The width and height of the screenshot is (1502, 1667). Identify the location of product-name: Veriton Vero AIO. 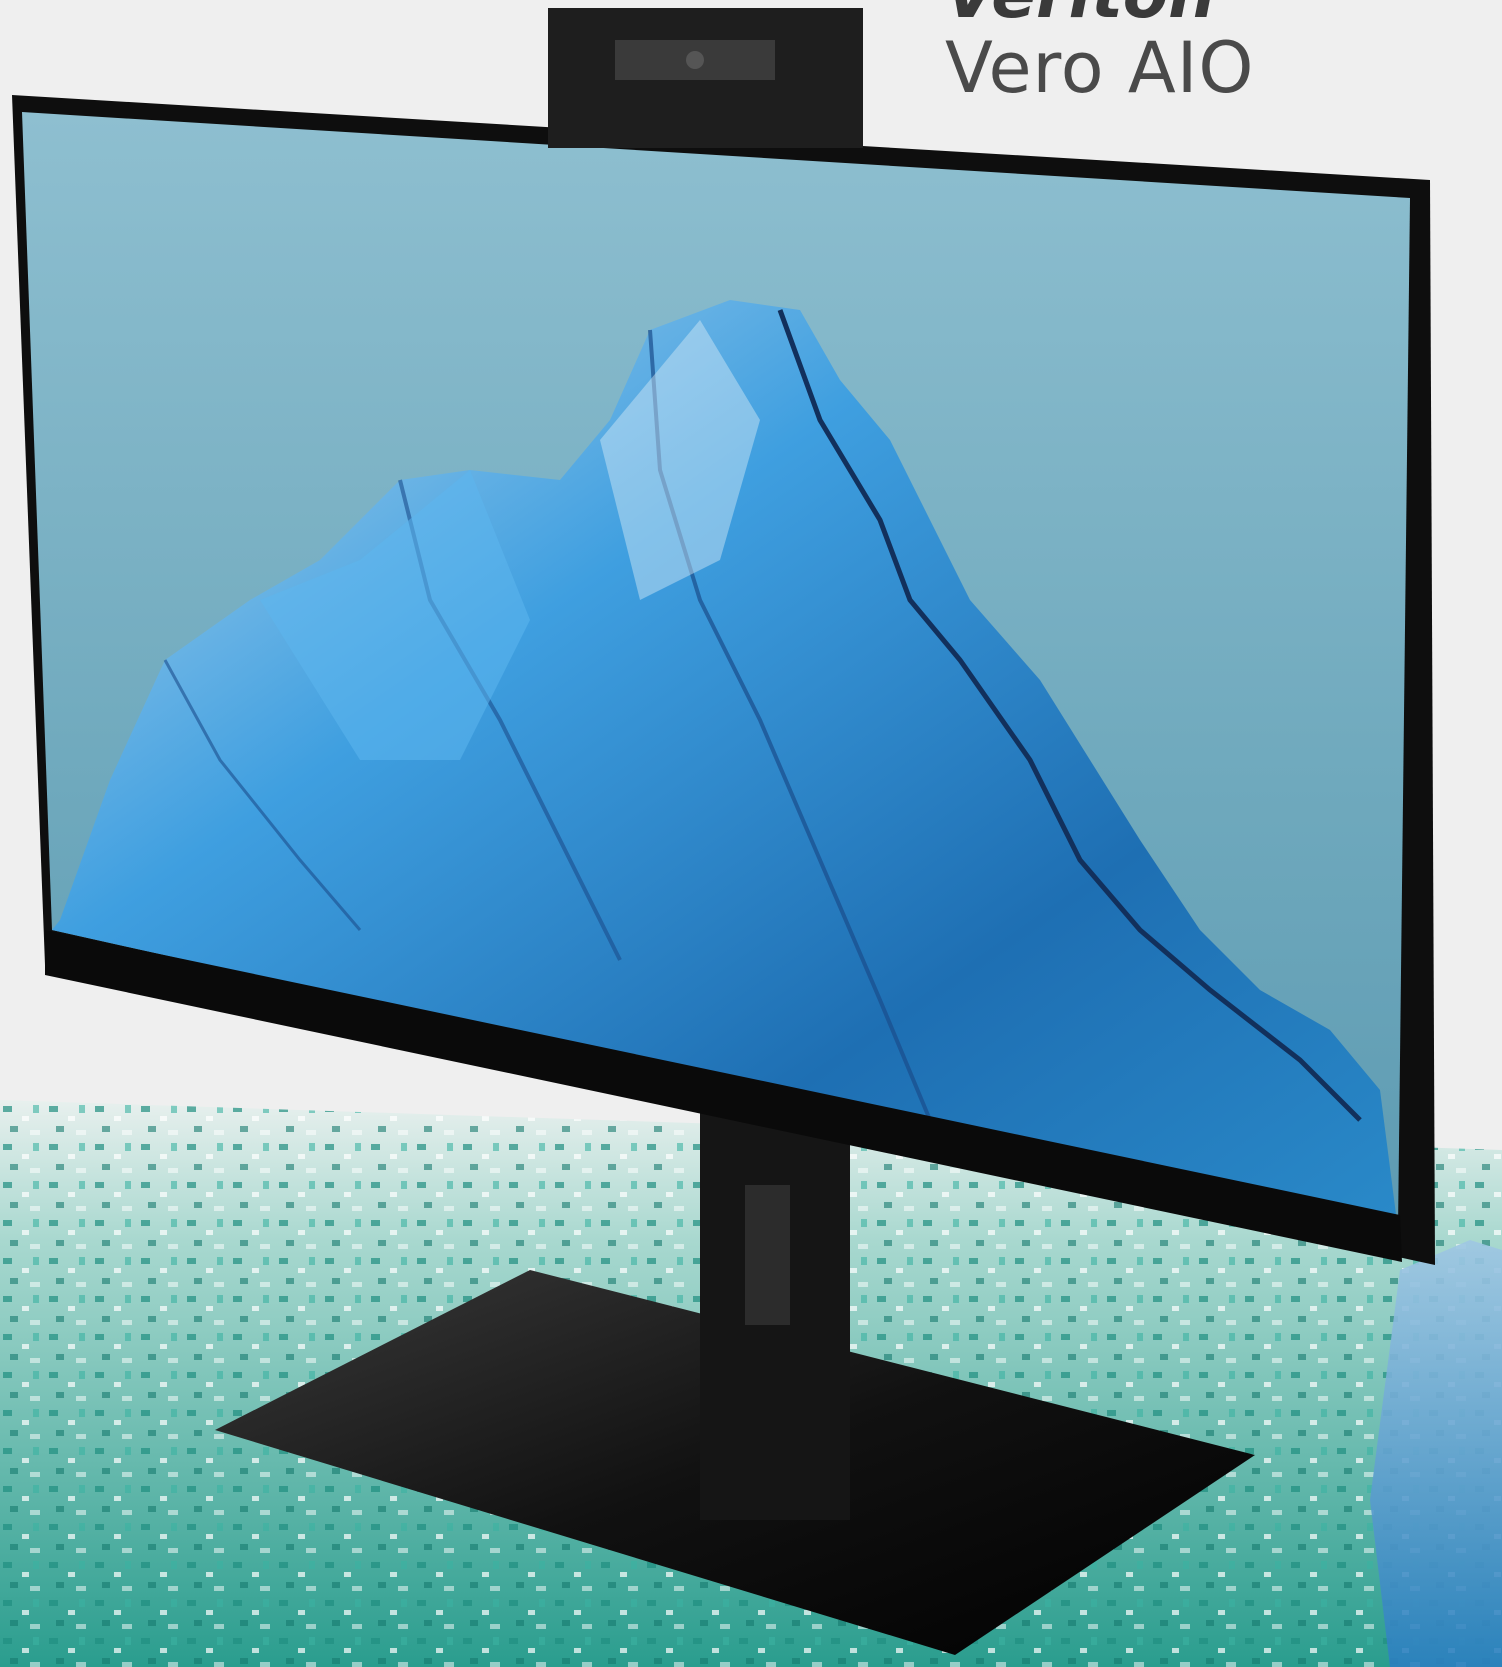
(1155, 54).